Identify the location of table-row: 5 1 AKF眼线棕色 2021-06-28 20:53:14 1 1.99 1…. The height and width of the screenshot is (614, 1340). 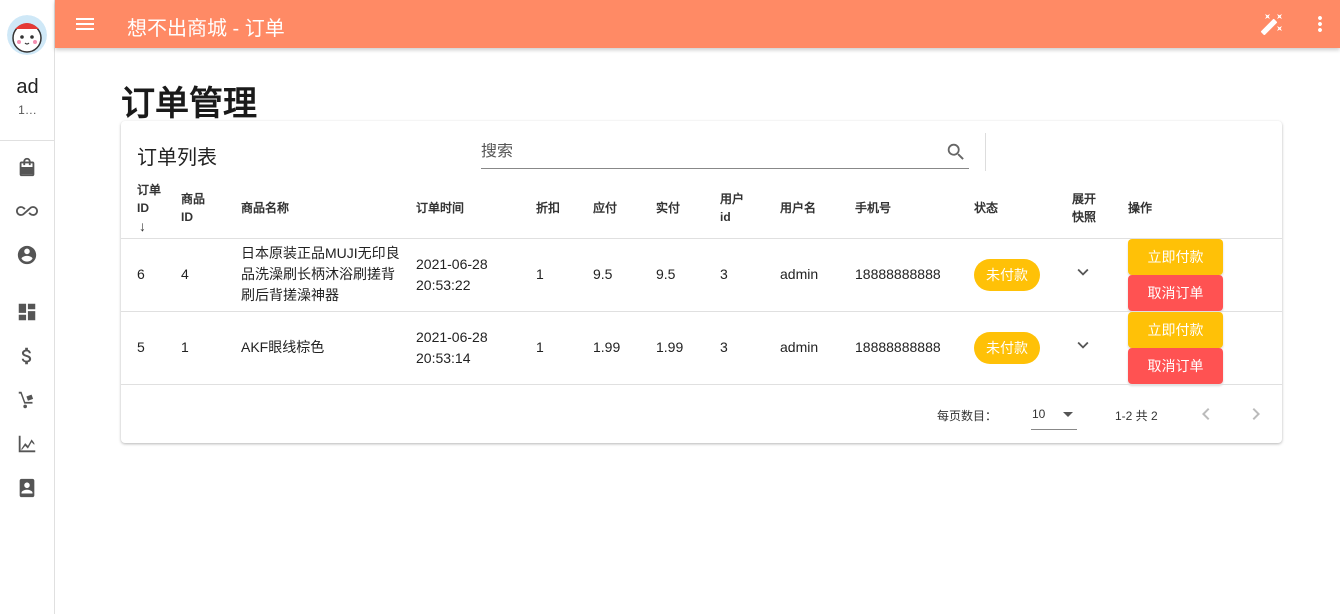
(701, 348).